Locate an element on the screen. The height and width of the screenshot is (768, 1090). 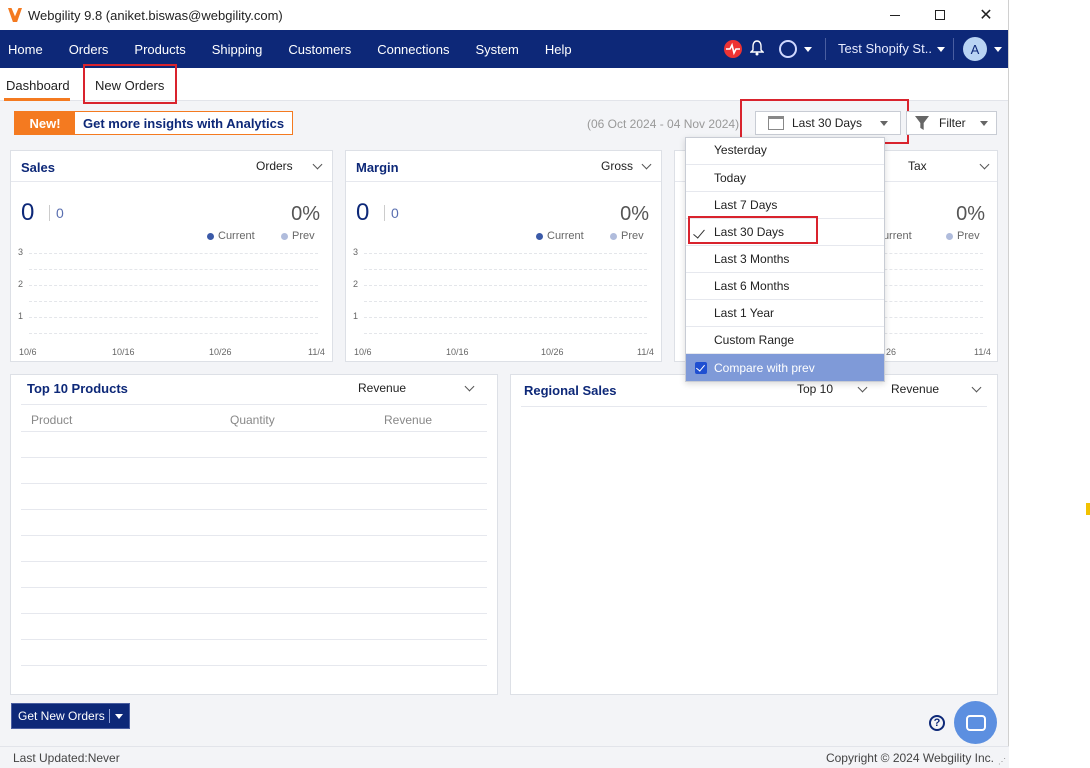
nav-shipping: Shipping is located at coordinates (237, 49).